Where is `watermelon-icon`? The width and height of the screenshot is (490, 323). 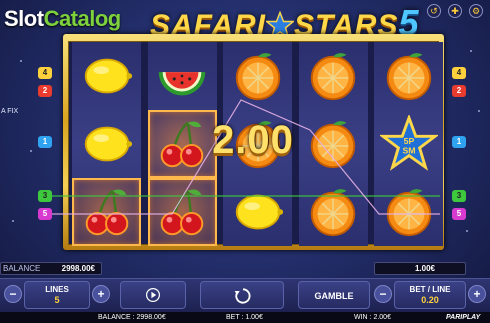
watermelon-icon is located at coordinates (182, 84).